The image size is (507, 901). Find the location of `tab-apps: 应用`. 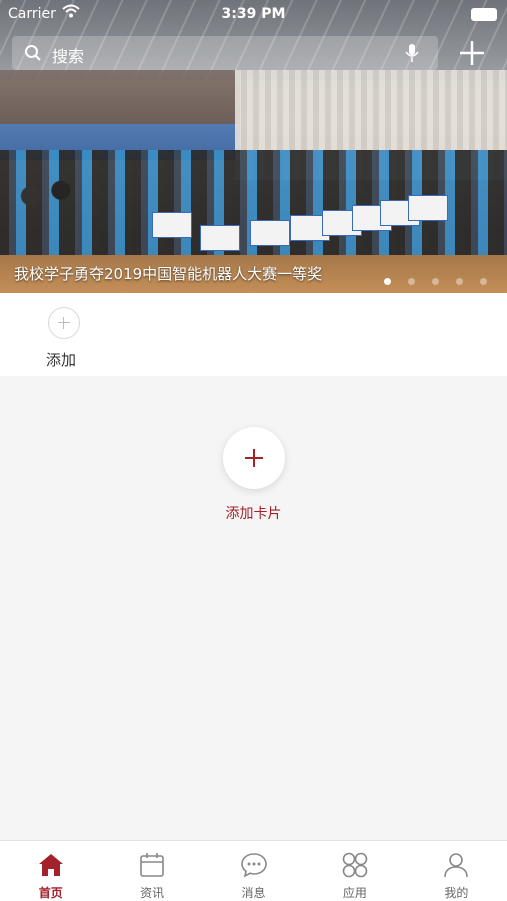

tab-apps: 应用 is located at coordinates (354, 871).